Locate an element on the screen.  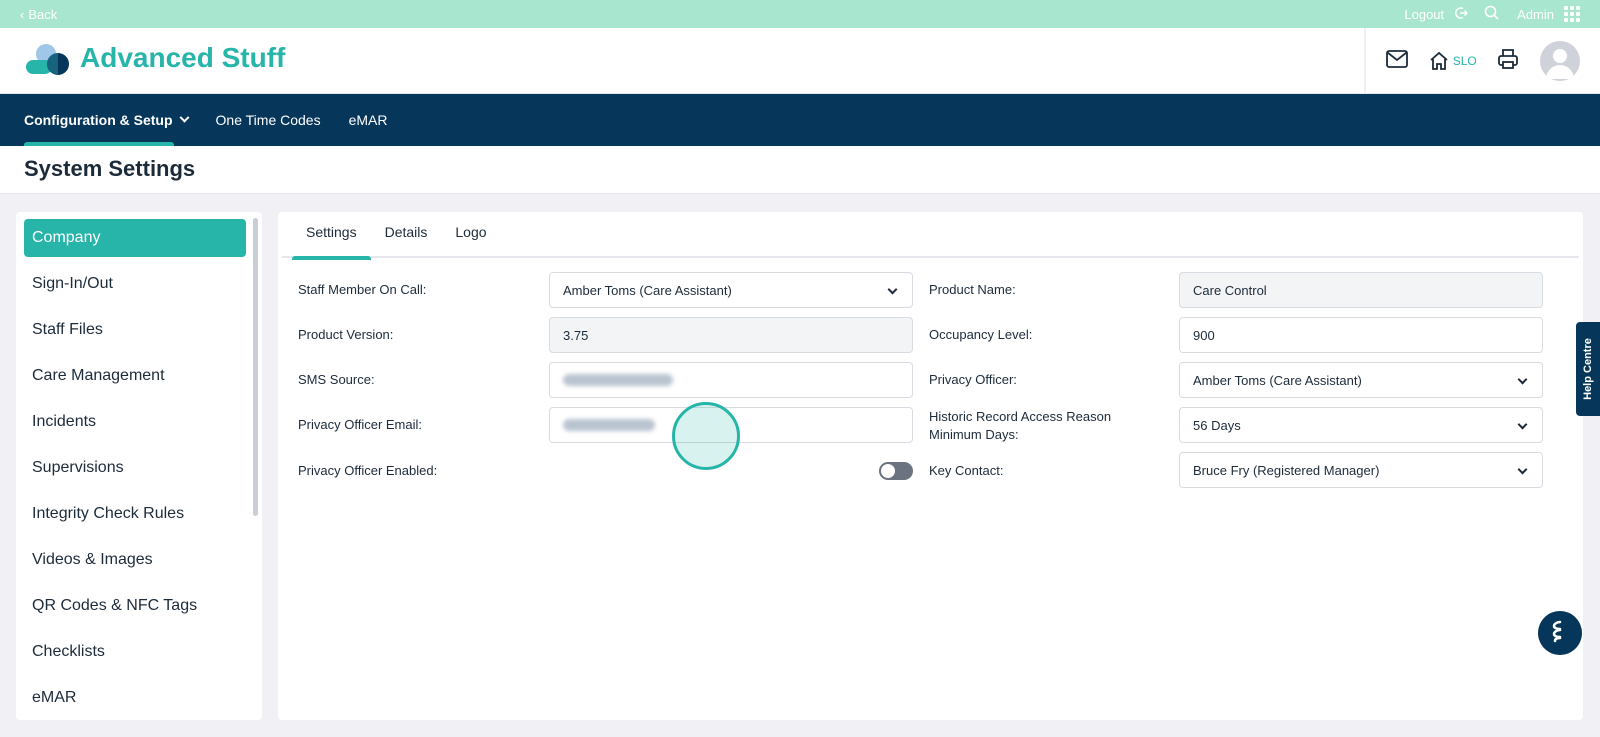
page-title-bar: System Settings is located at coordinates (800, 170).